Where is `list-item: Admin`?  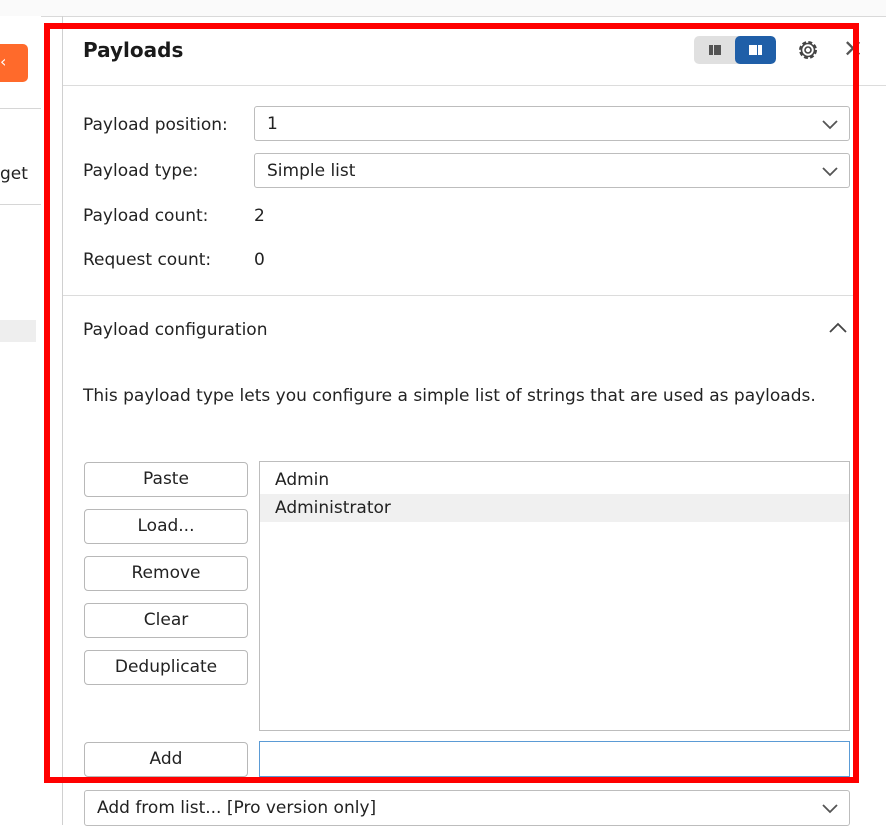 list-item: Admin is located at coordinates (554, 480).